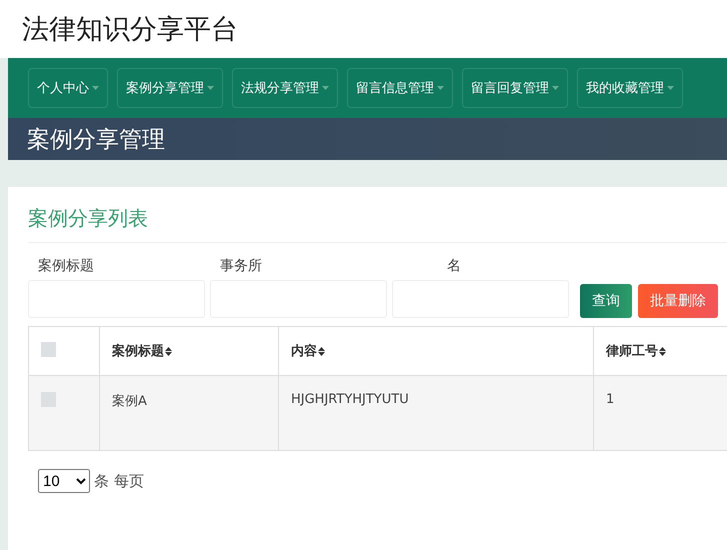 This screenshot has width=727, height=550. Describe the element at coordinates (308, 351) in the screenshot. I see `column-header: 内容` at that location.